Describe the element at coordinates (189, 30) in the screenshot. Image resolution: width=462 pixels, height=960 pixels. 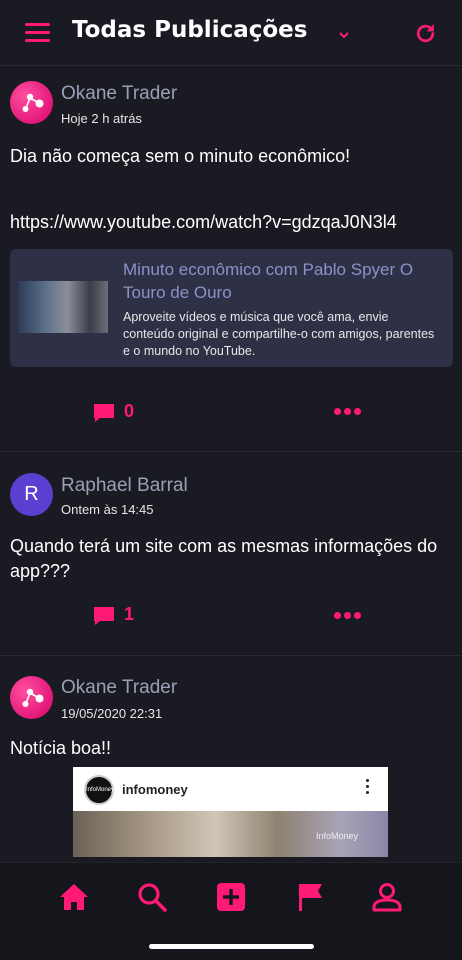
I see `page-title: Todas Publicações` at that location.